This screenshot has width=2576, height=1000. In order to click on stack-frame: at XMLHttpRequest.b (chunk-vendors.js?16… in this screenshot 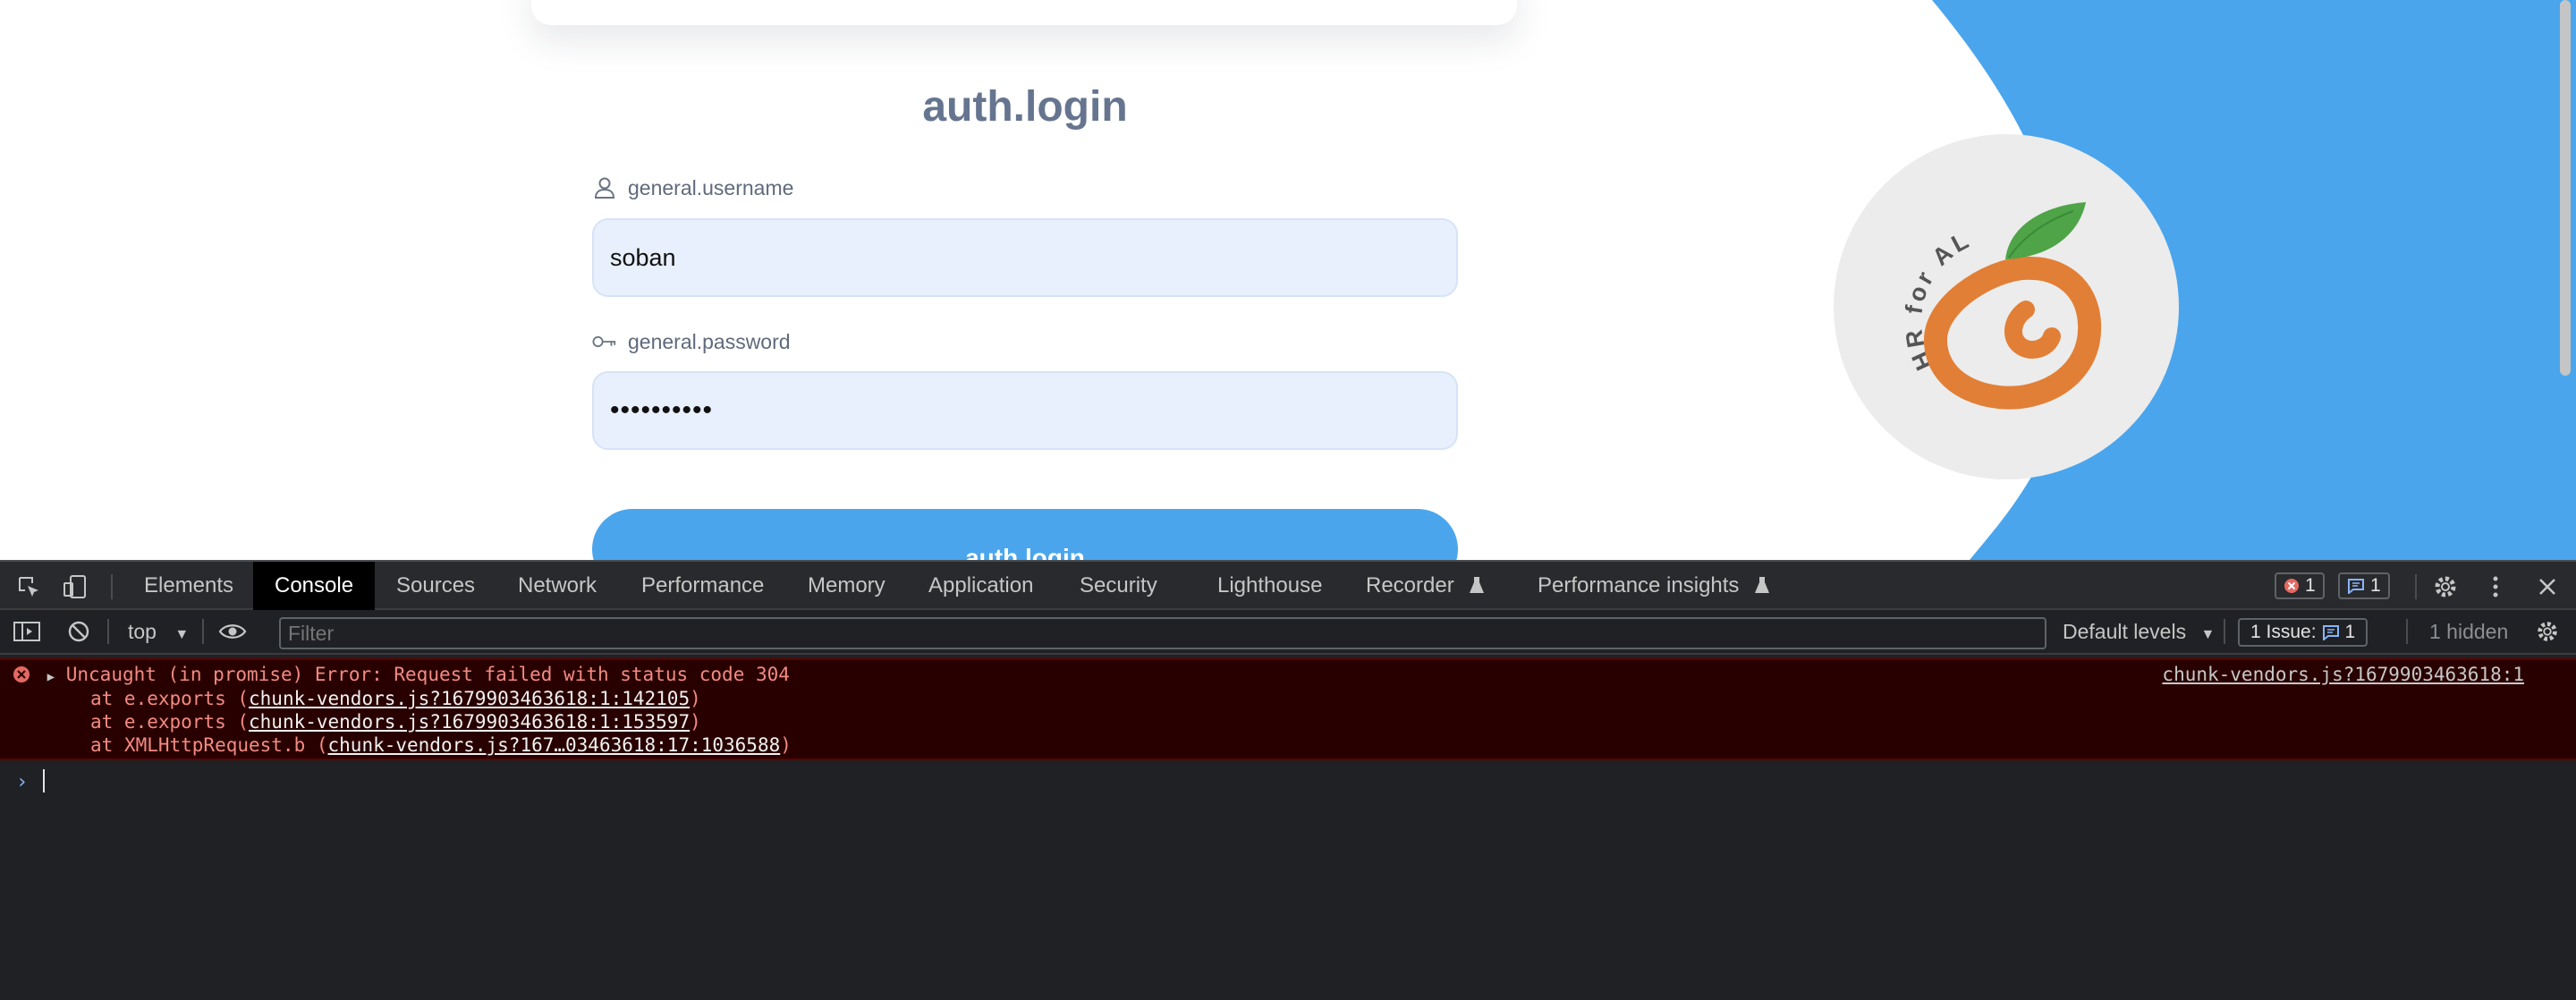, I will do `click(441, 745)`.